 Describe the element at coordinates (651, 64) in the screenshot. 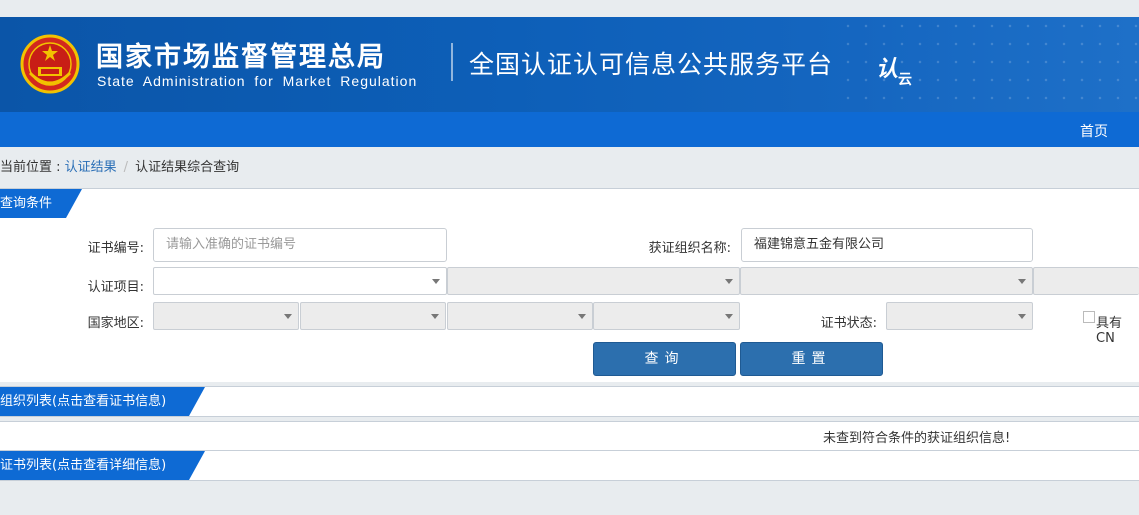

I see `platform-title: 全国认证认可信息公共服务平台` at that location.